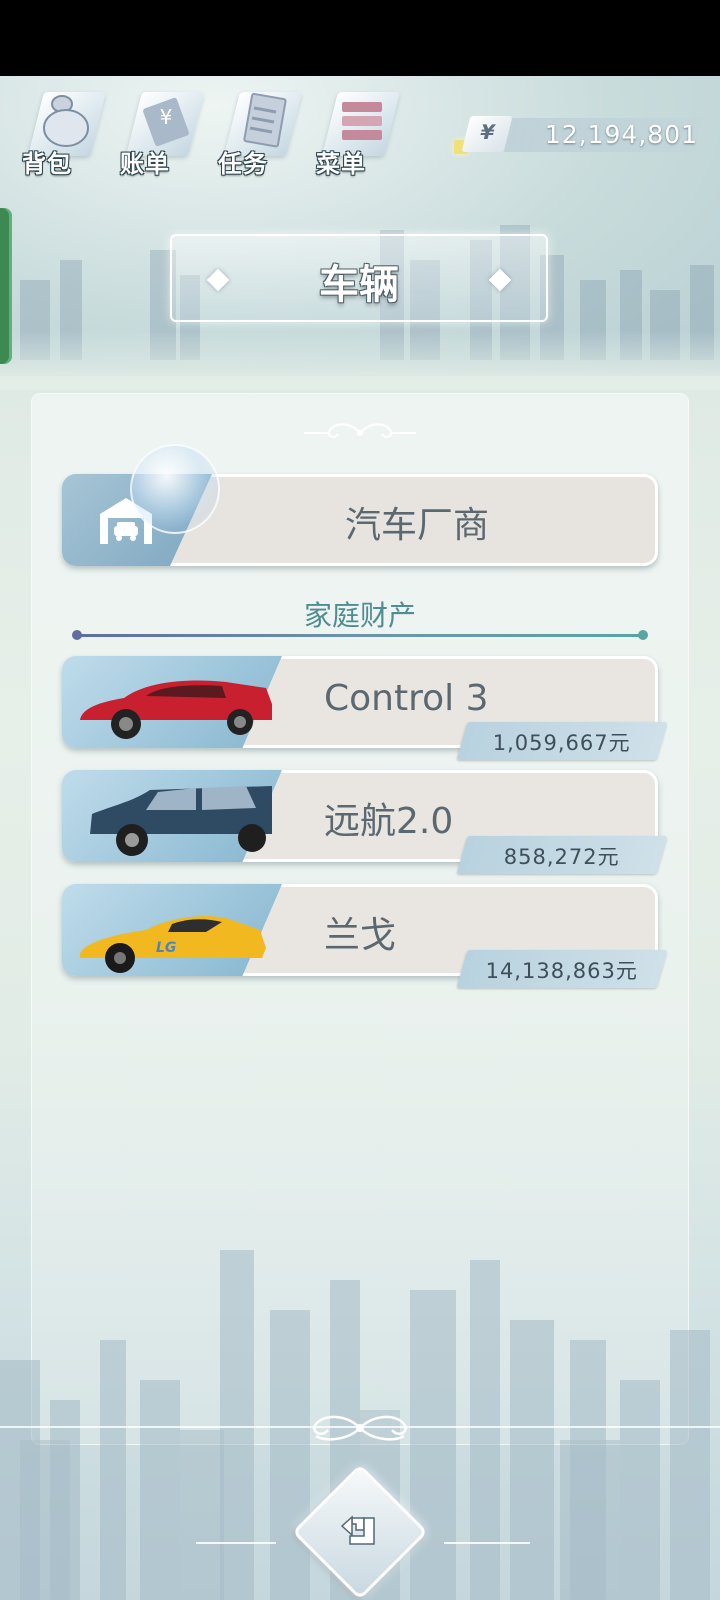 The width and height of the screenshot is (720, 1600). I want to click on car-price-tag: 14,138,863元, so click(562, 969).